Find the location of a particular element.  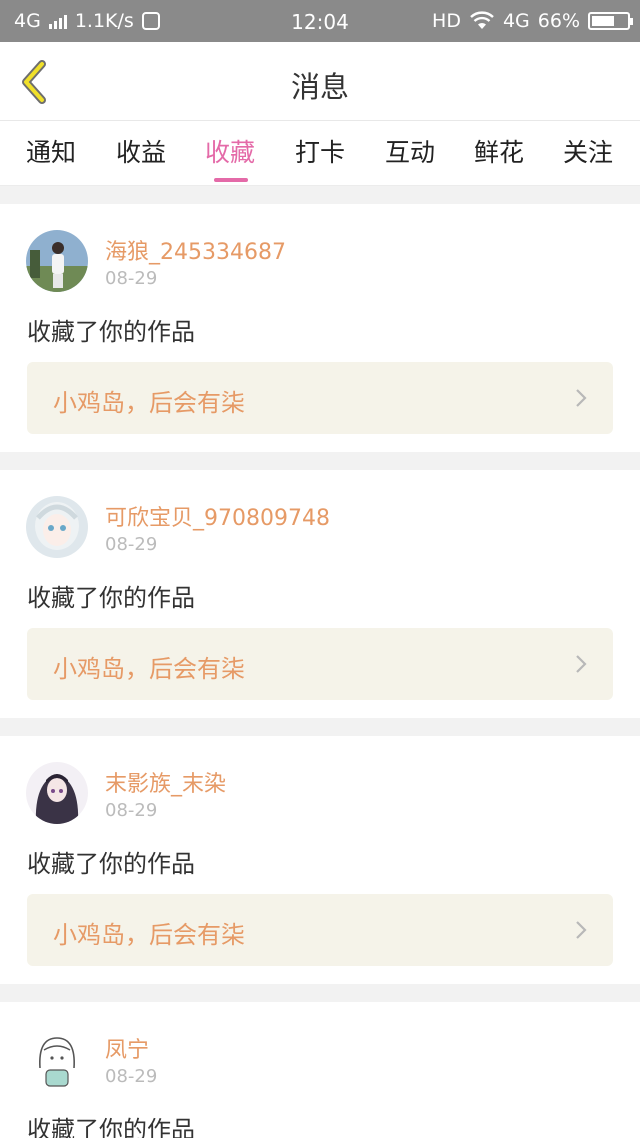

tab-checkin: 打卡 is located at coordinates (320, 151).